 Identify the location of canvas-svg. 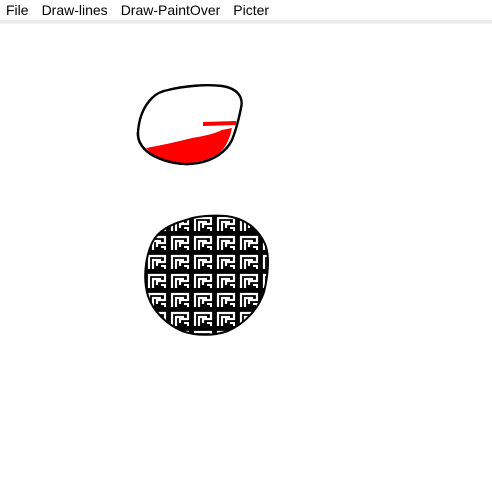
(202, 210).